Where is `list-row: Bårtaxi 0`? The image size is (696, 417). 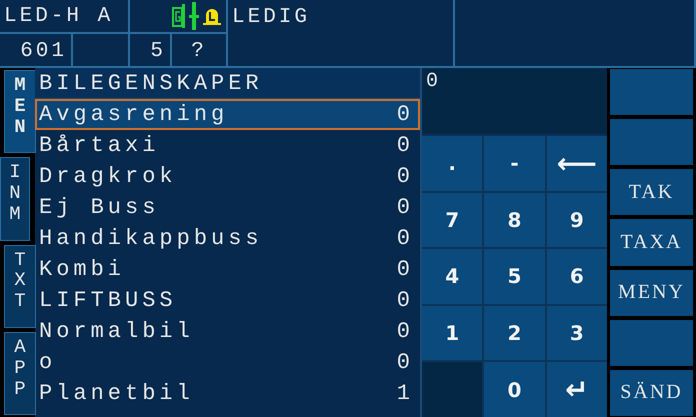 list-row: Bårtaxi 0 is located at coordinates (227, 145).